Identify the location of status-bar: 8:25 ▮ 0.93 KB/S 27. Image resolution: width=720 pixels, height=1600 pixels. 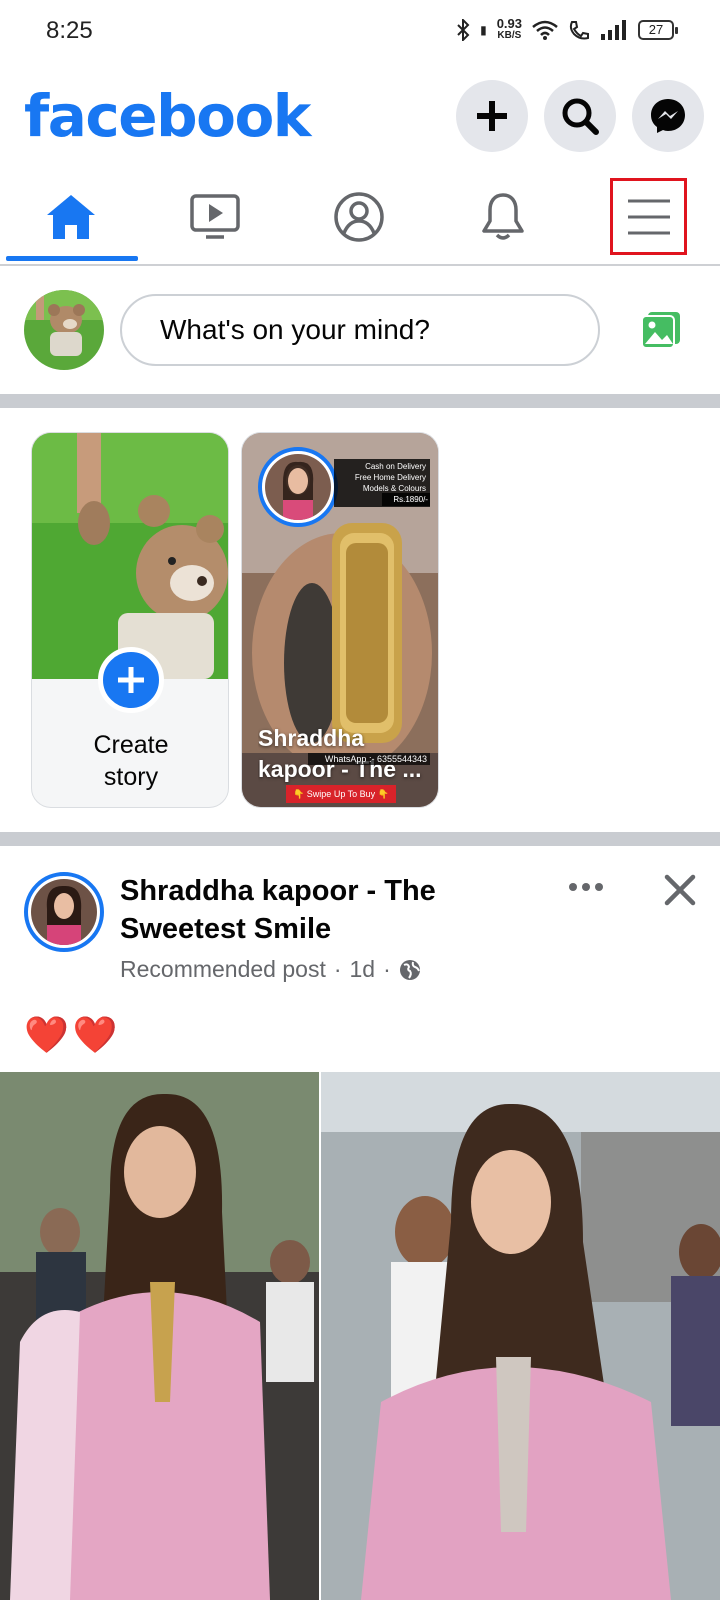
(360, 32).